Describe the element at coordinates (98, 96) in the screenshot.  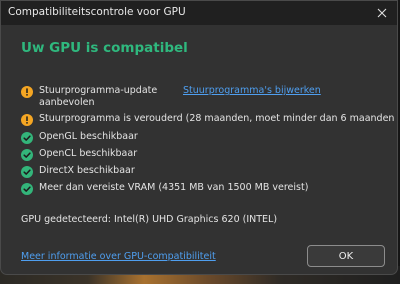
I see `check-text: Stuurprogramma-update aanbevolen` at that location.